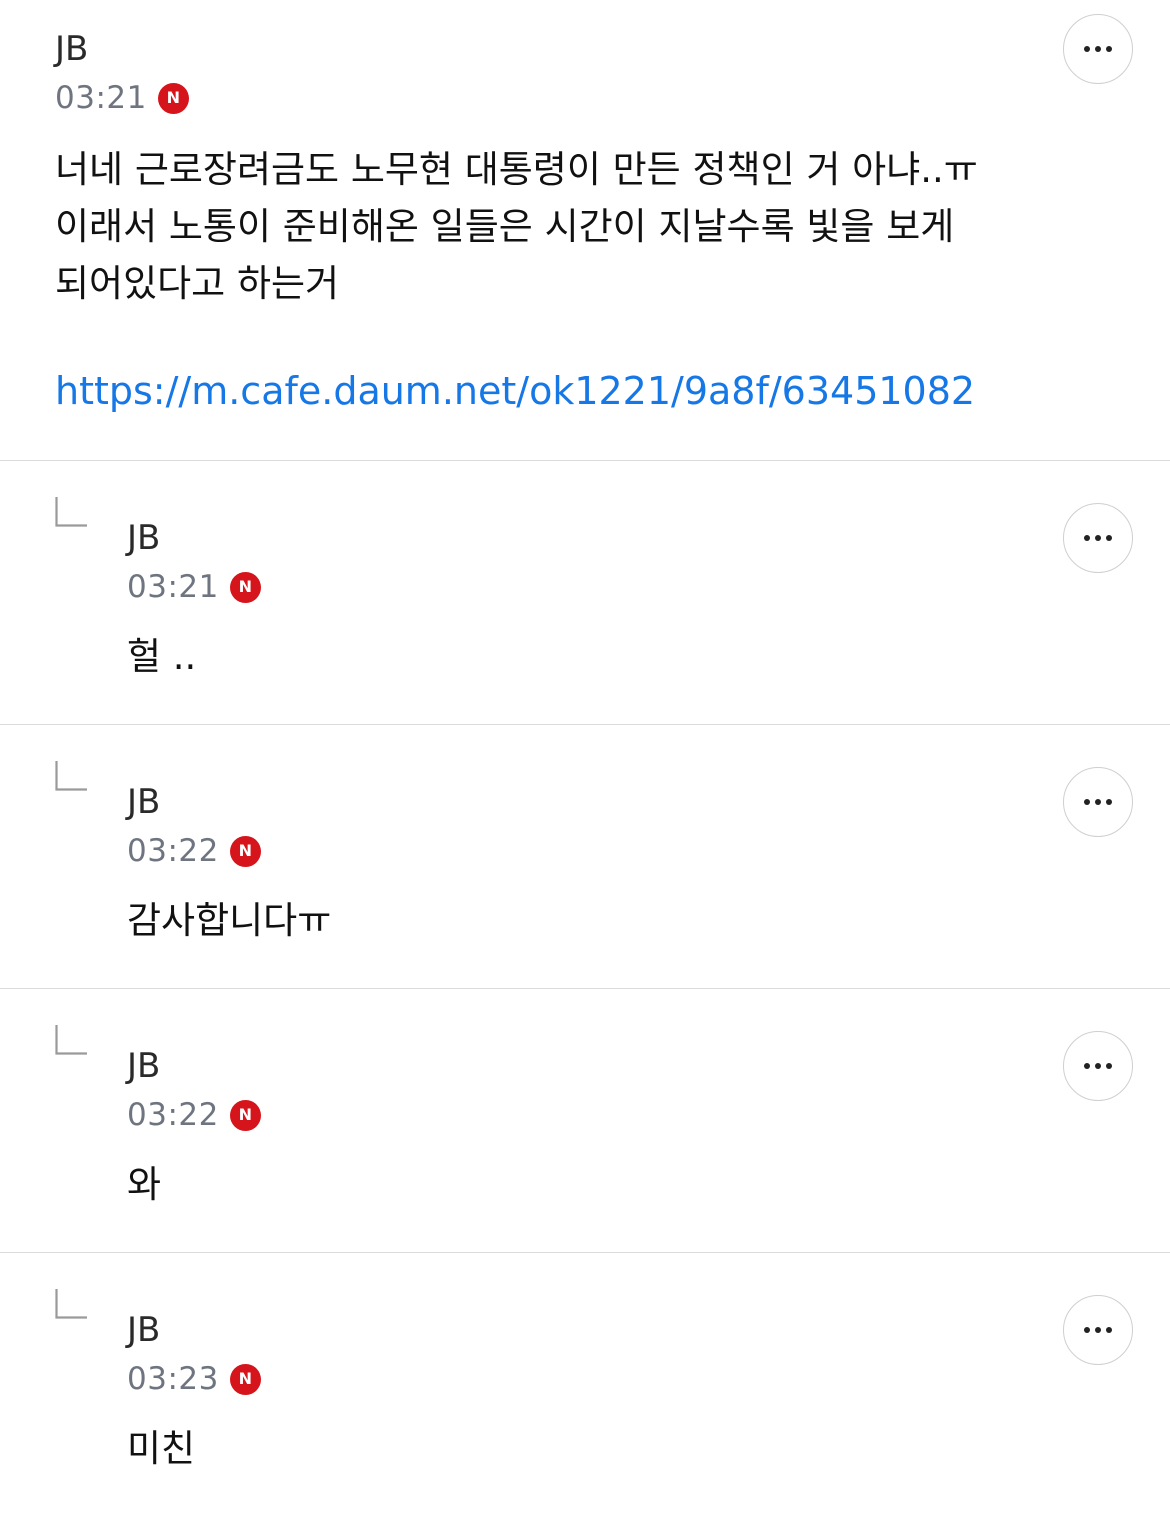 This screenshot has height=1515, width=1170. Describe the element at coordinates (505, 226) in the screenshot. I see `comment-text-line: 이래서 노통이 준비해온 일들은 시간이 지날수록 빛을 보게` at that location.